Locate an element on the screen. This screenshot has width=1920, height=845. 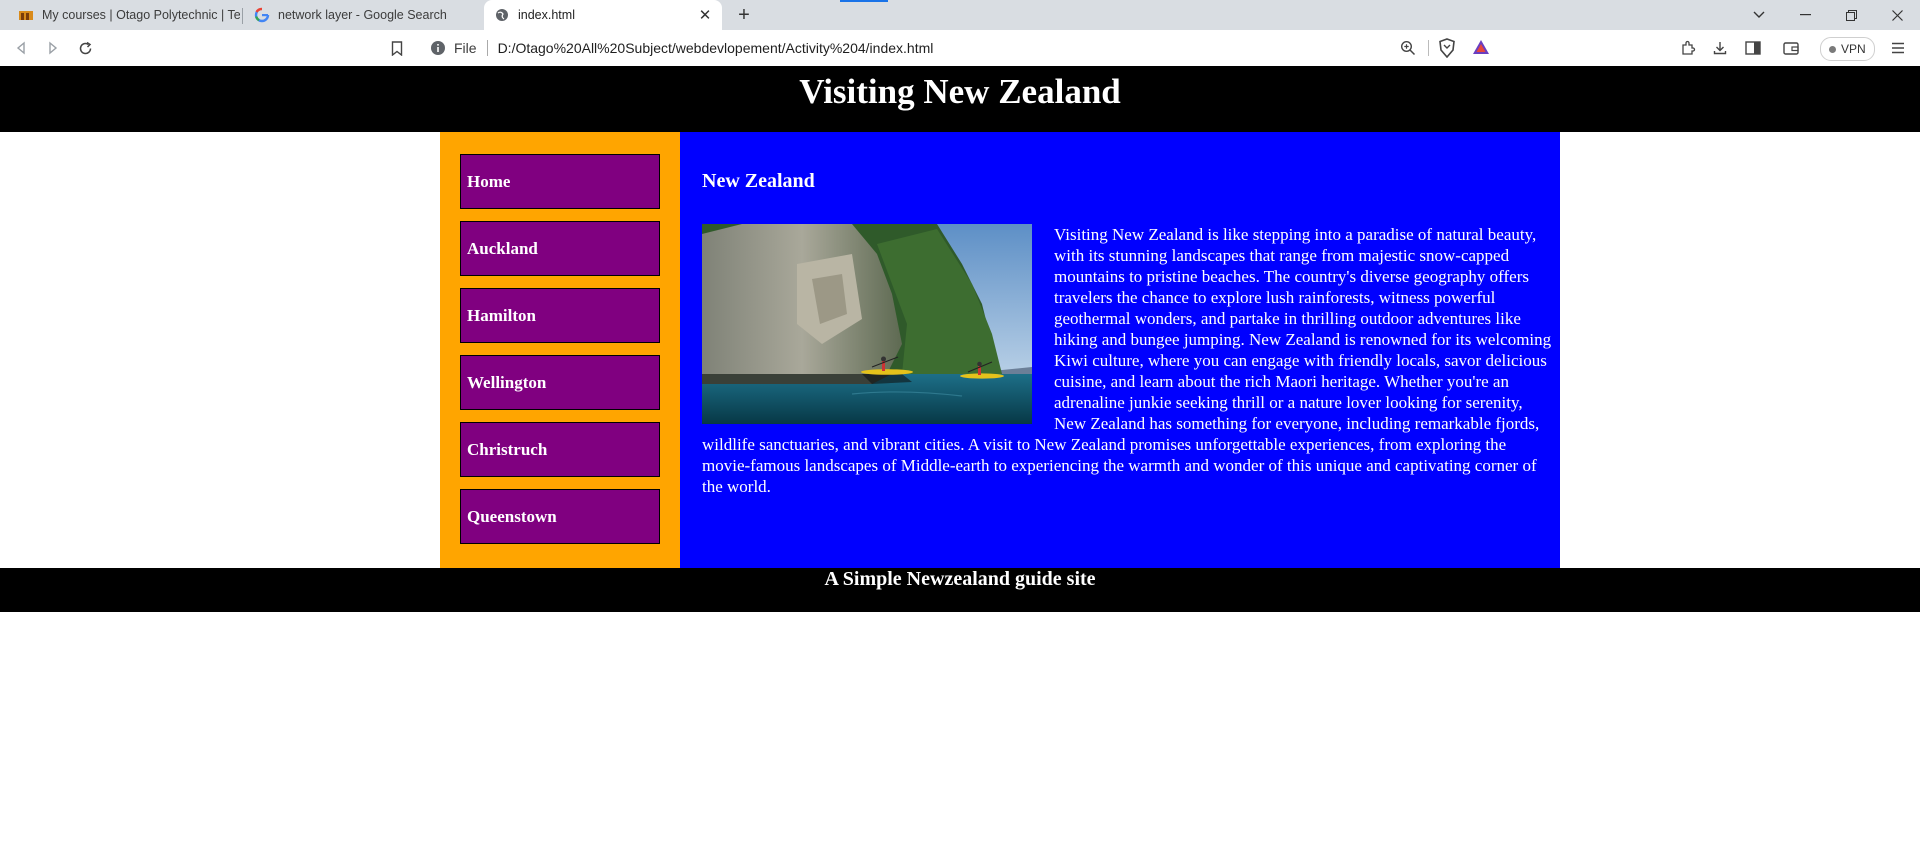
info-icon is located at coordinates (438, 49).